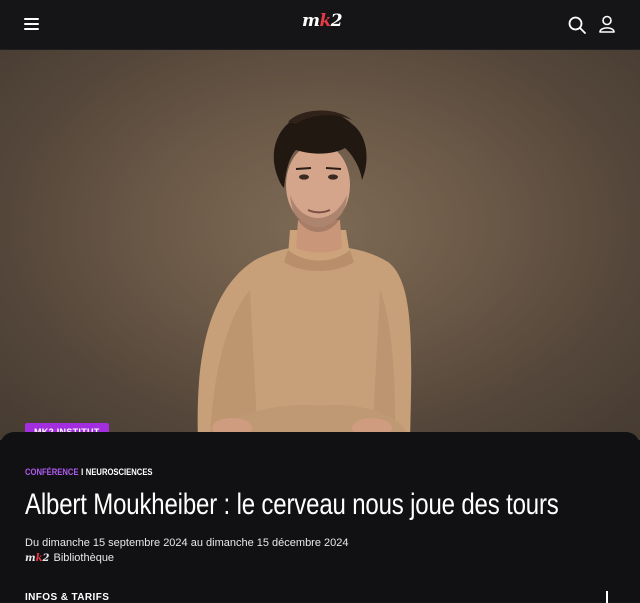 The width and height of the screenshot is (640, 603). What do you see at coordinates (325, 21) in the screenshot?
I see `logo-mid: k` at bounding box center [325, 21].